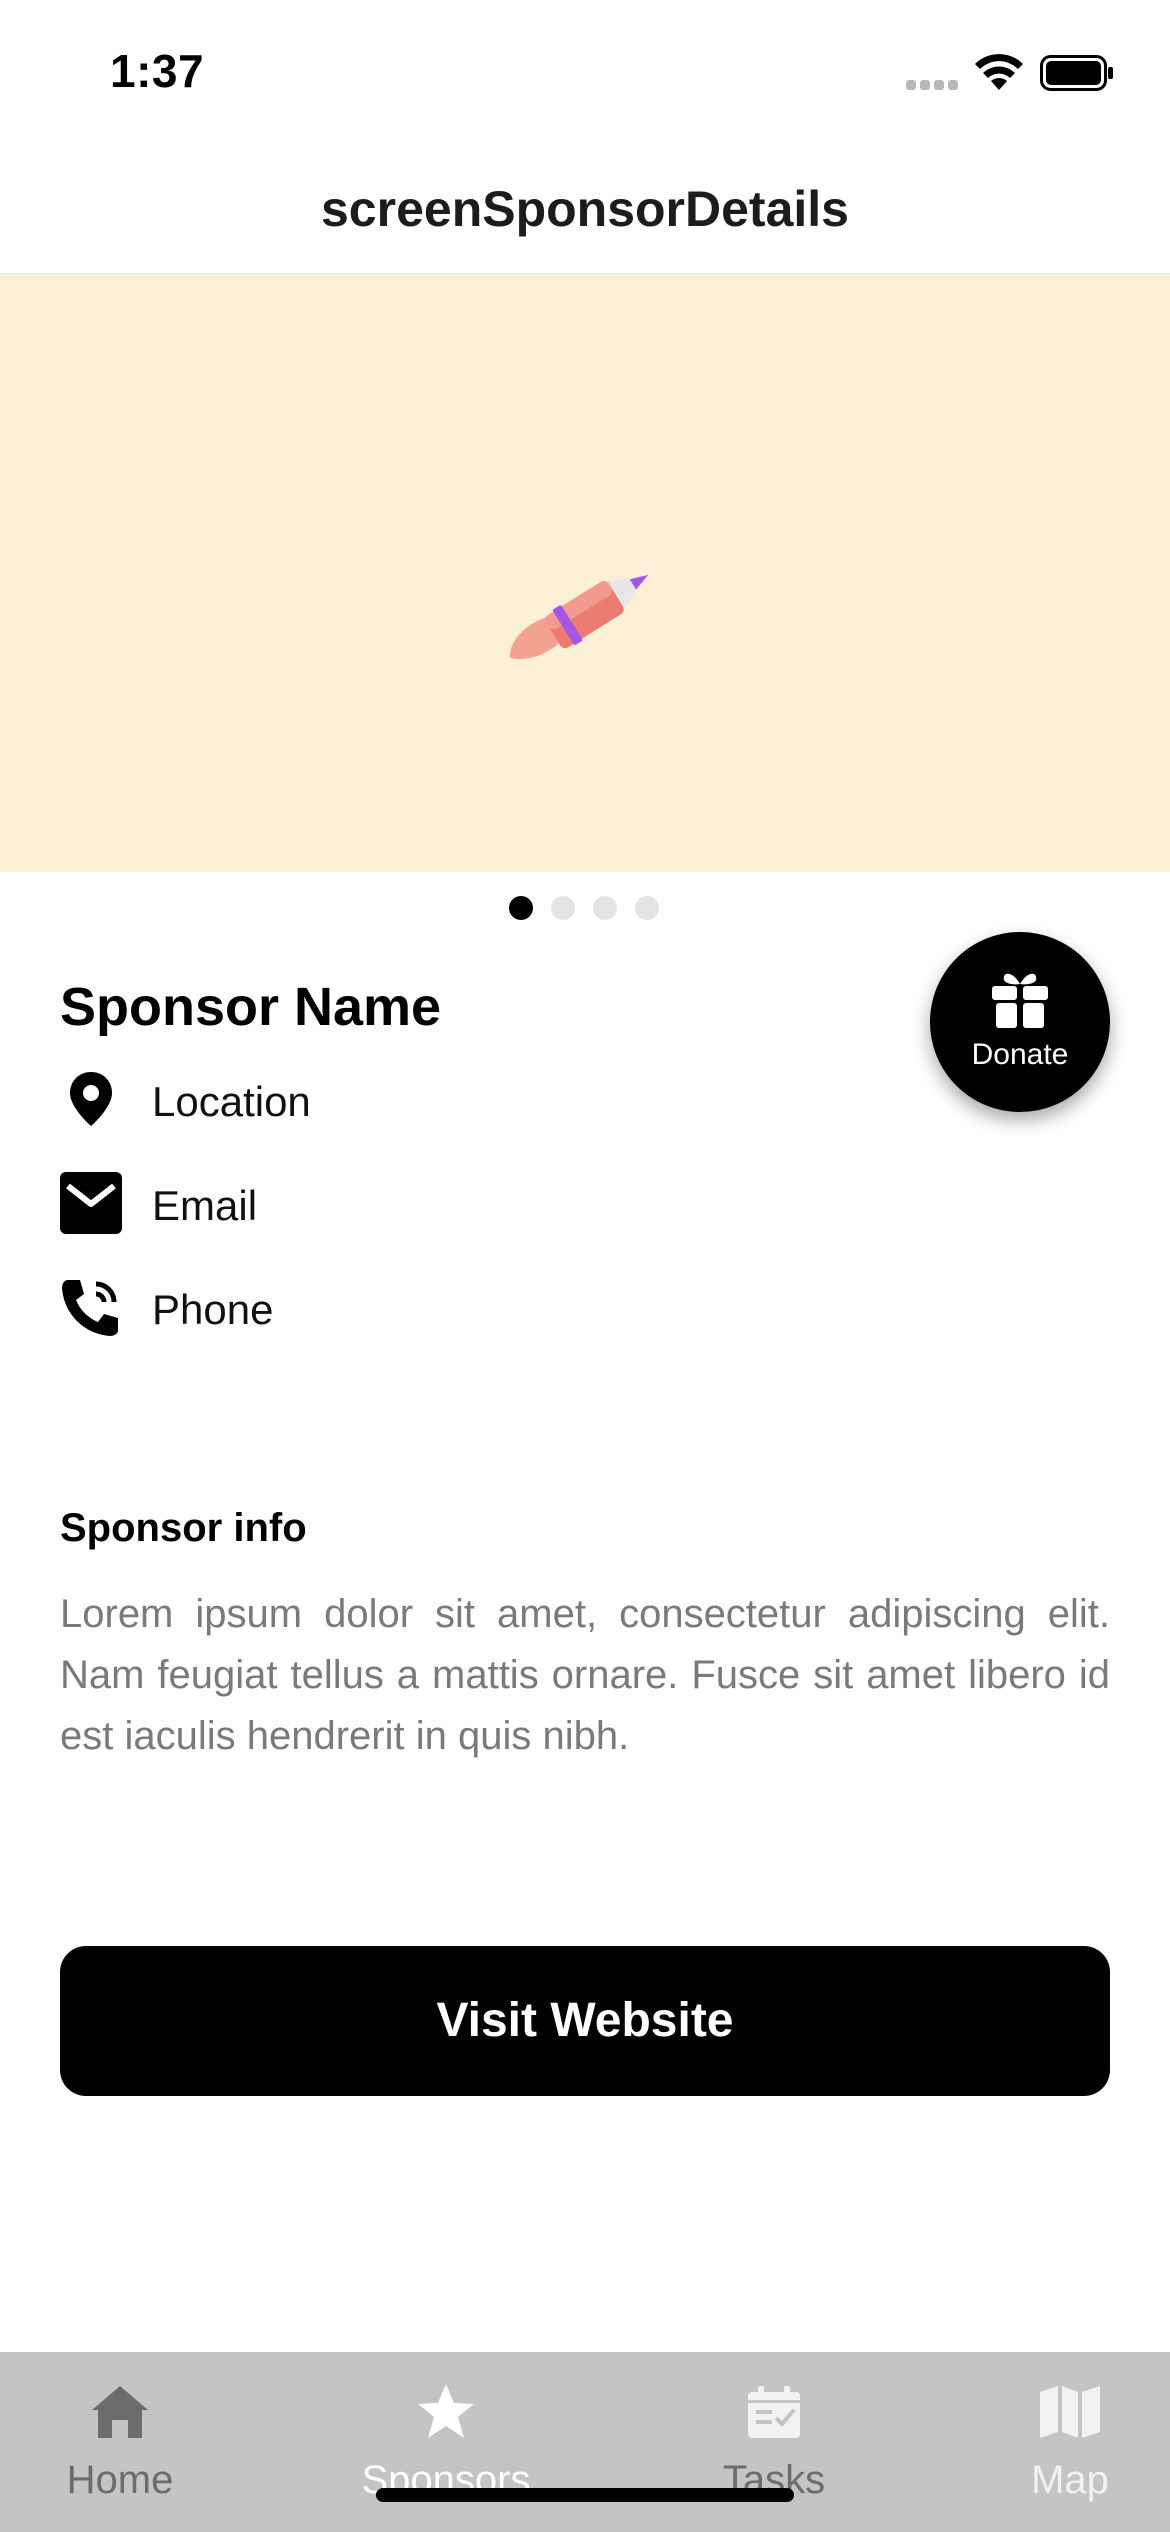  What do you see at coordinates (521, 908) in the screenshot?
I see `carousel-dot-active` at bounding box center [521, 908].